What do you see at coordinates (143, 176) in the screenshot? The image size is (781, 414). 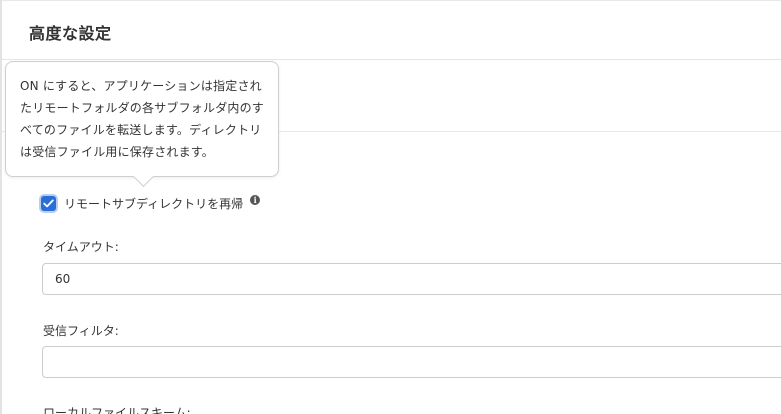 I see `tooltip-arrow` at bounding box center [143, 176].